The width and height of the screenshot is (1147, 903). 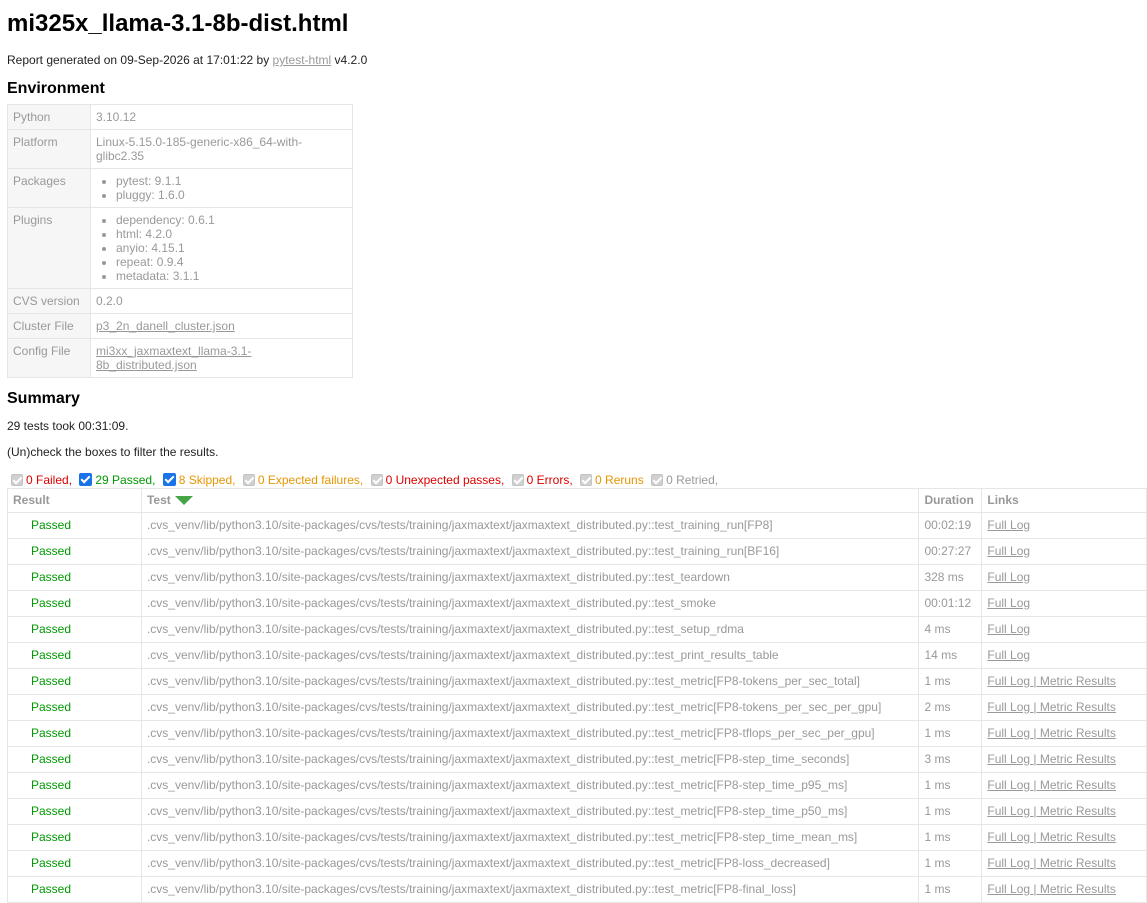 I want to click on env-row-python: Python 3.10.12, so click(x=180, y=117).